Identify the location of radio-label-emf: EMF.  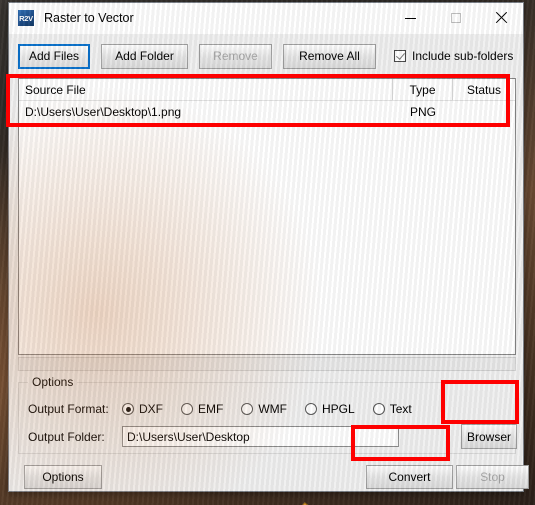
(211, 409).